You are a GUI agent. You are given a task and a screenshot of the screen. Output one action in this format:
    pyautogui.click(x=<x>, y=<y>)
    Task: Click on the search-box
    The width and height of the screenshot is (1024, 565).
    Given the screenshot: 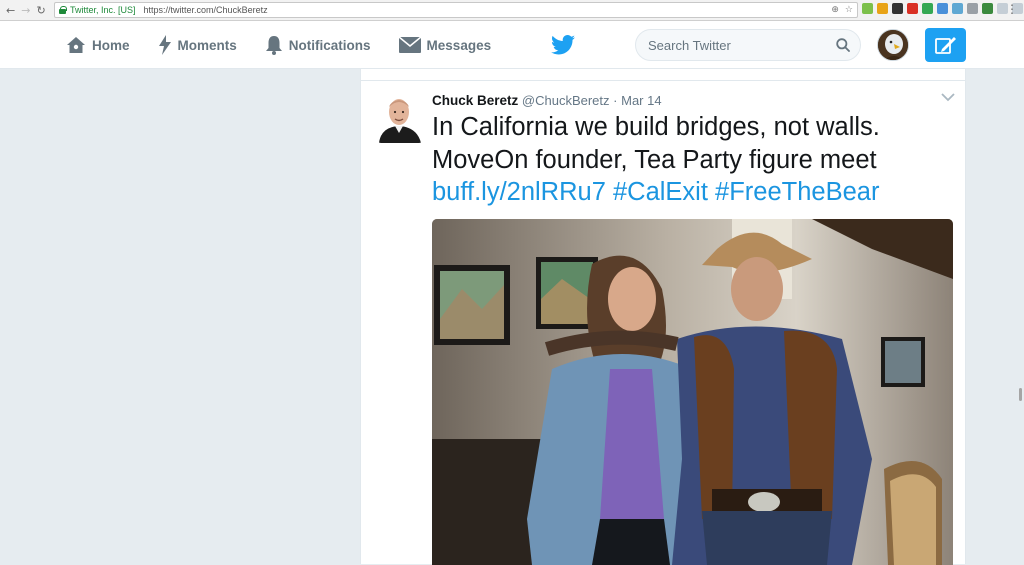 What is the action you would take?
    pyautogui.click(x=748, y=45)
    